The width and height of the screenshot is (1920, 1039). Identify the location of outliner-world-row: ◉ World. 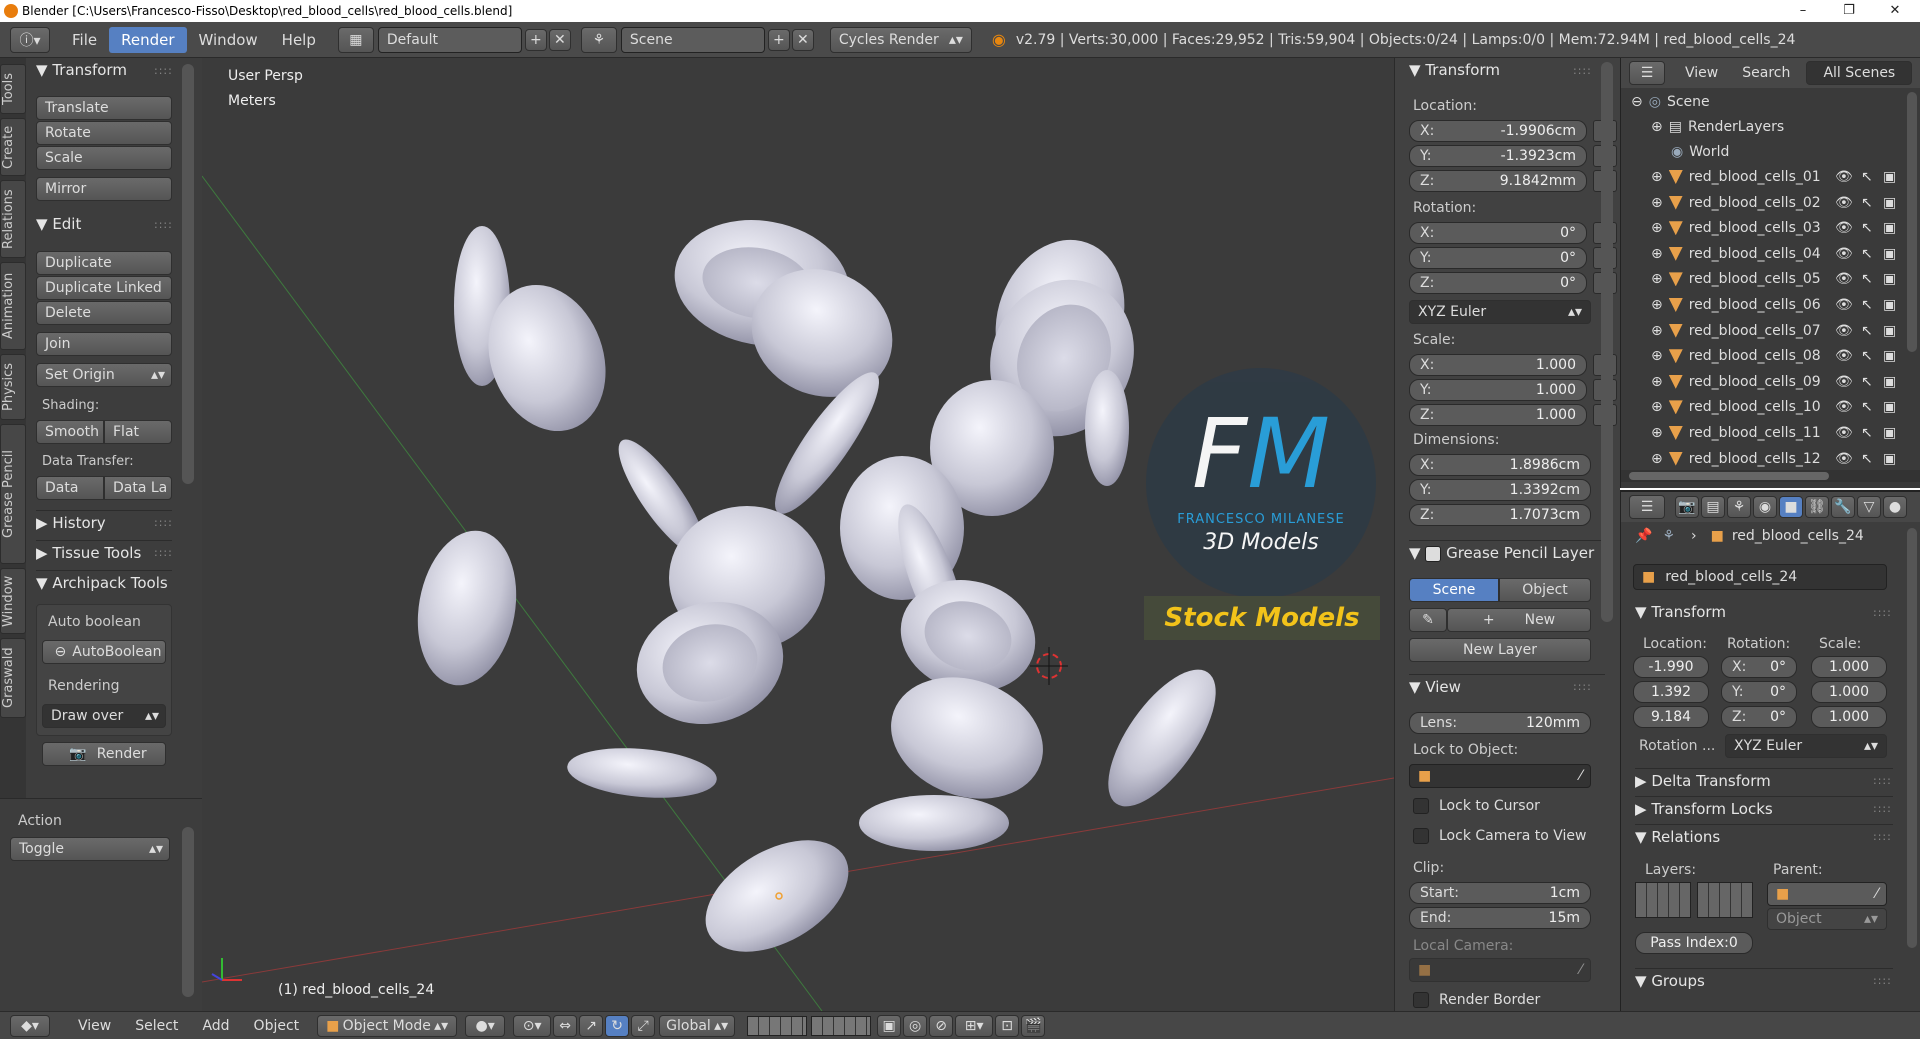
(1795, 152).